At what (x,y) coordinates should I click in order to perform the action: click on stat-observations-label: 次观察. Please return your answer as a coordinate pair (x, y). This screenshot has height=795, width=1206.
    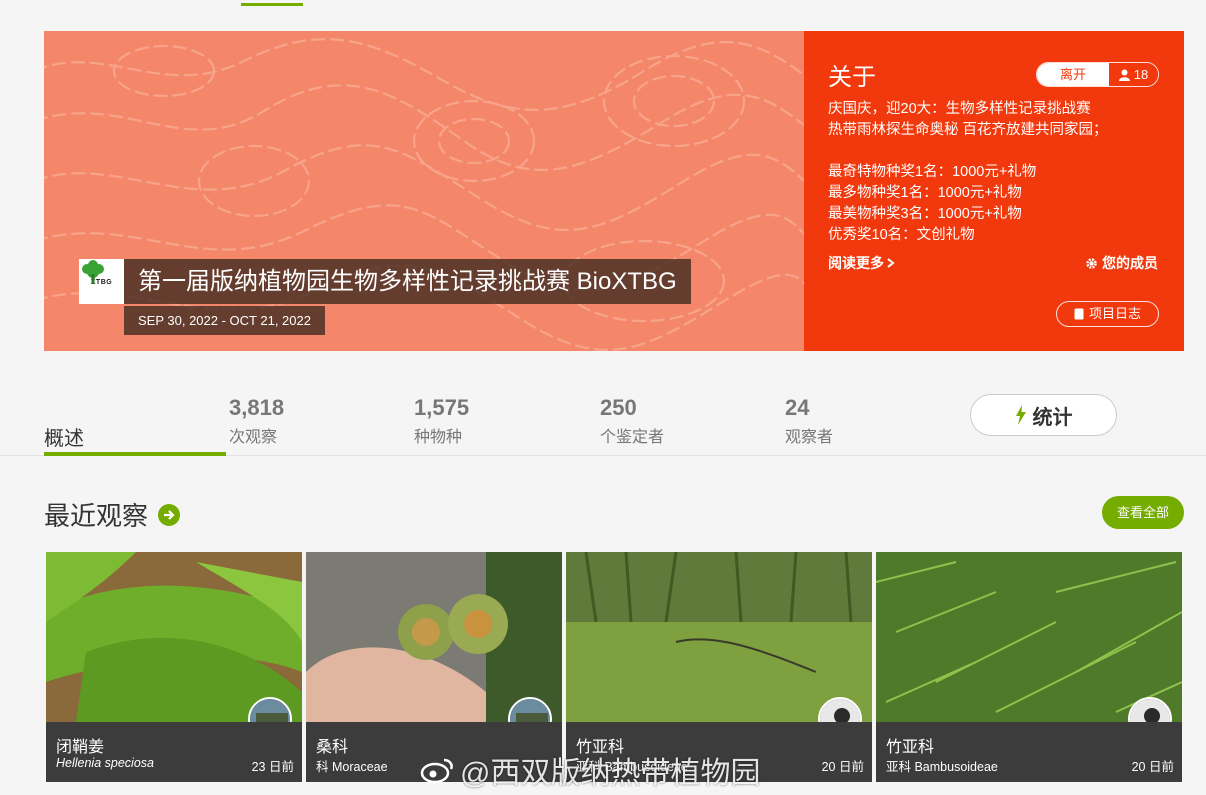
    Looking at the image, I should click on (253, 437).